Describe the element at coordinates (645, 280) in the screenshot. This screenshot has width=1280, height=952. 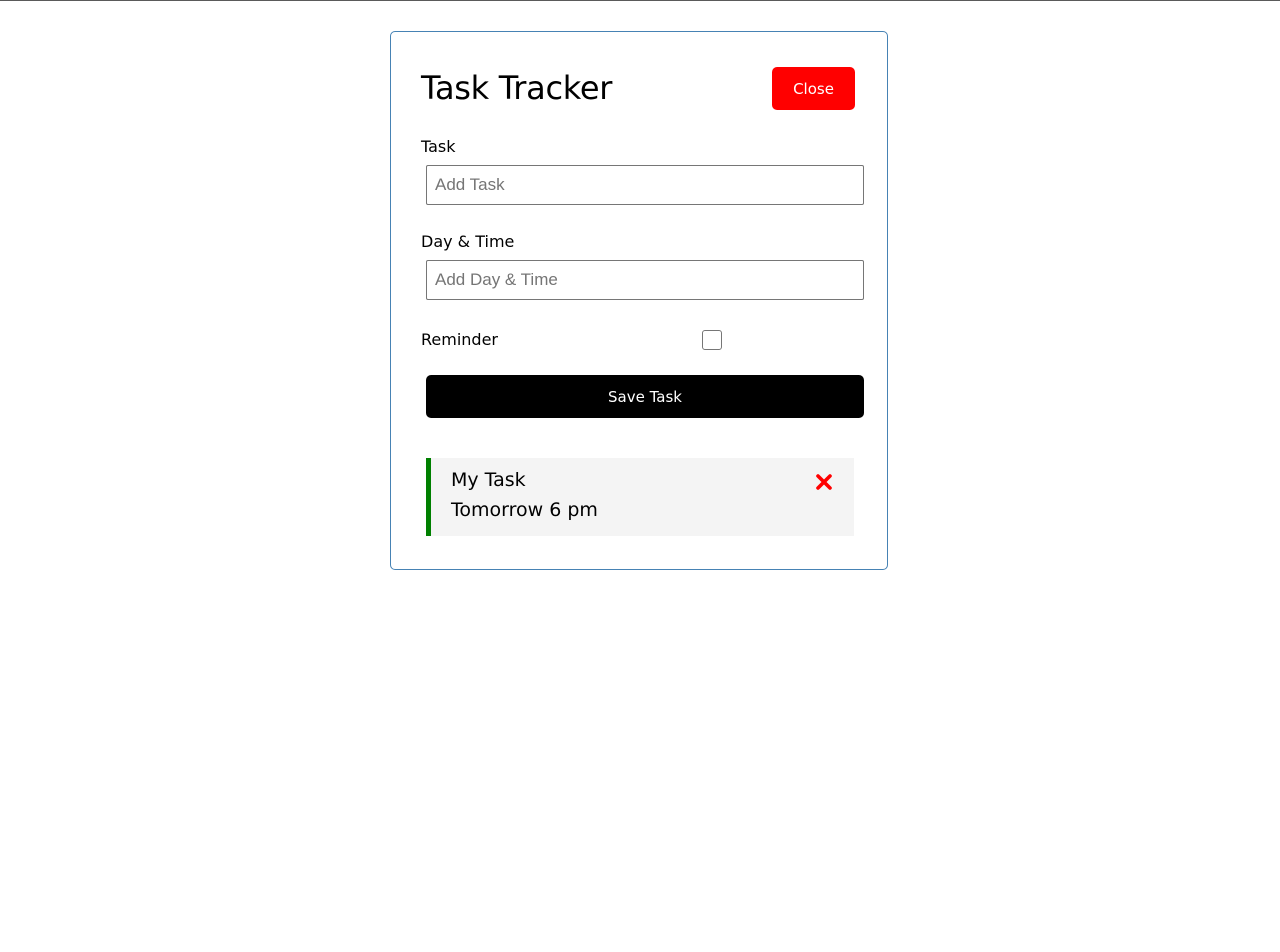
I see `day-time-input` at that location.